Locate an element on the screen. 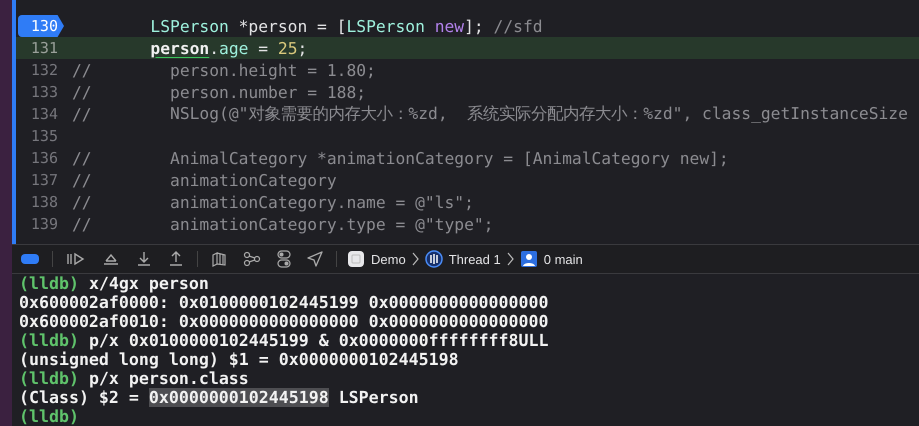  code-text: *person = [ is located at coordinates (292, 26).